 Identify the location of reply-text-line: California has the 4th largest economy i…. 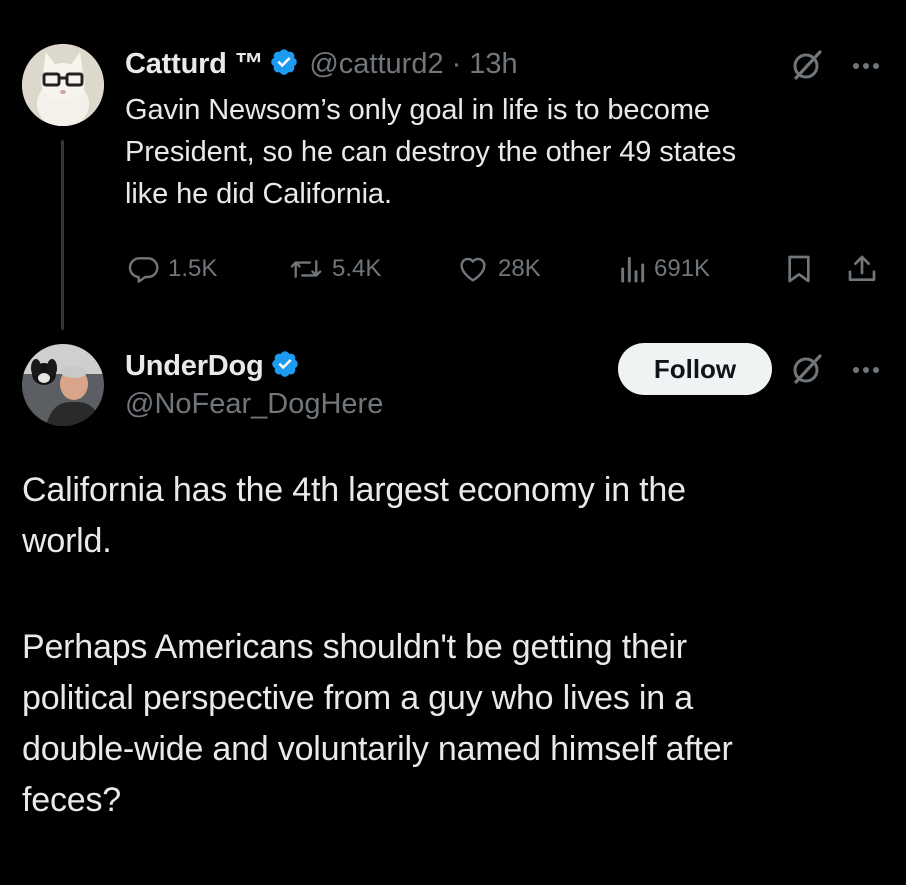
(354, 490).